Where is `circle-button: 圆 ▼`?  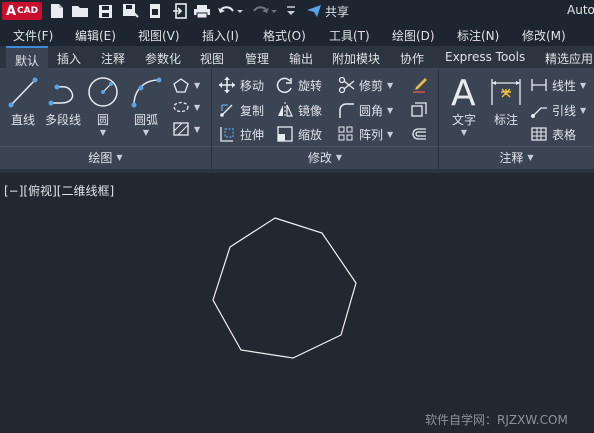 circle-button: 圆 ▼ is located at coordinates (103, 106).